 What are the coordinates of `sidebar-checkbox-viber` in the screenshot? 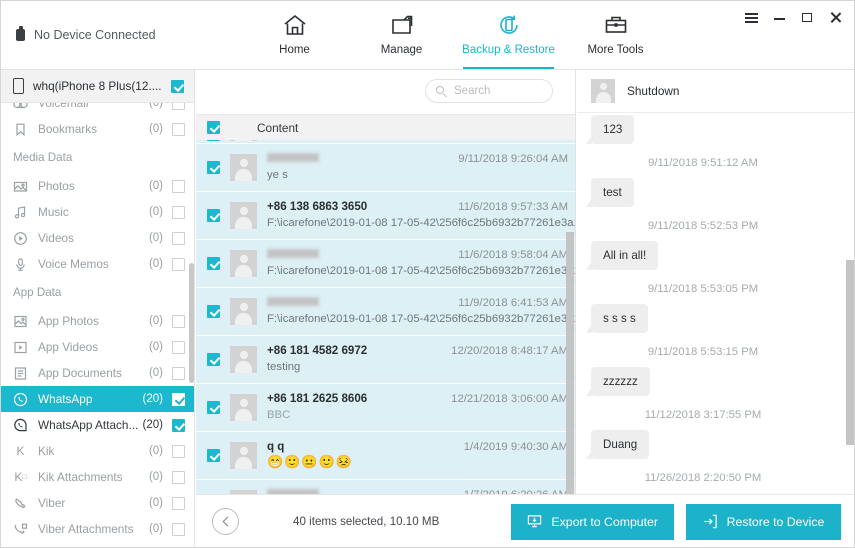 It's located at (178, 503).